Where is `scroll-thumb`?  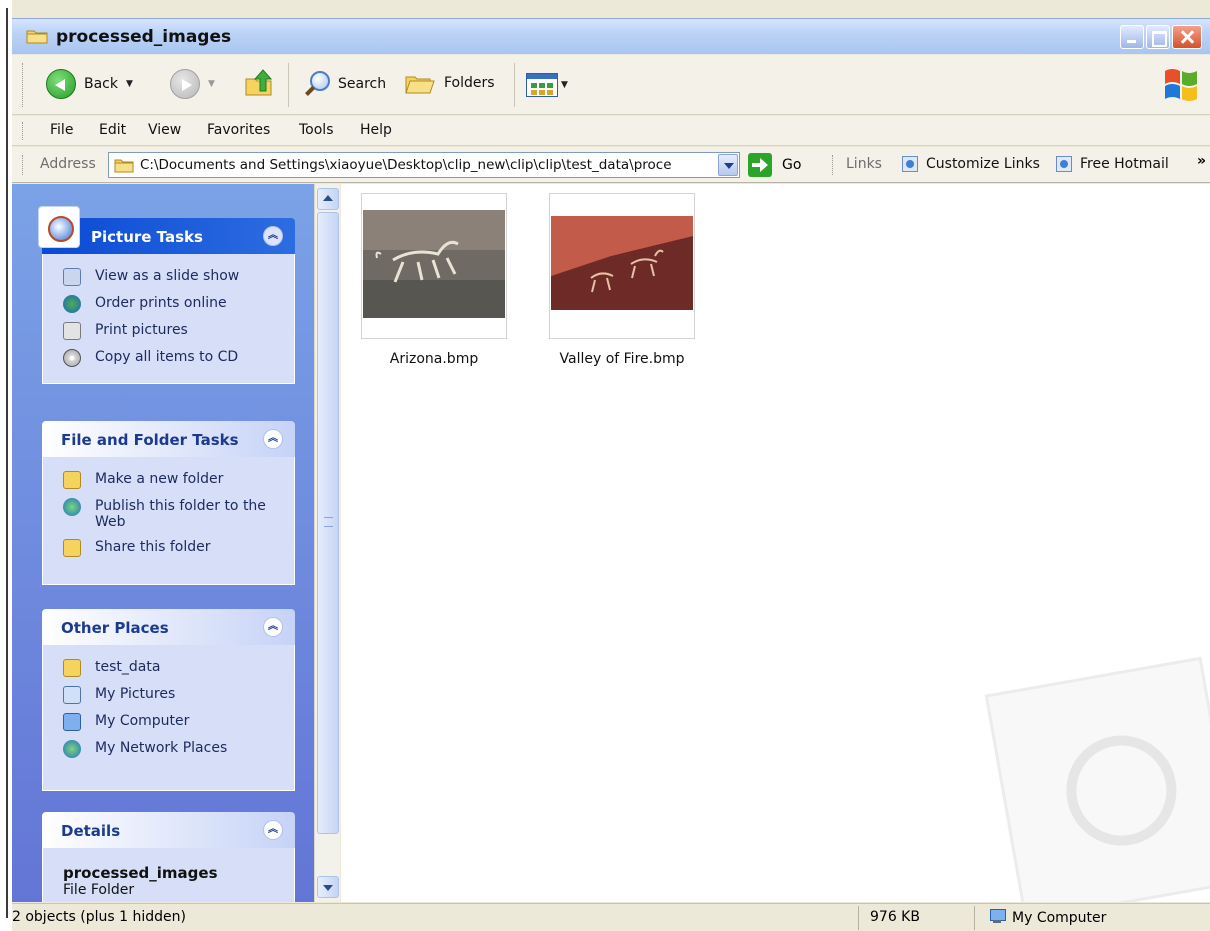
scroll-thumb is located at coordinates (328, 523).